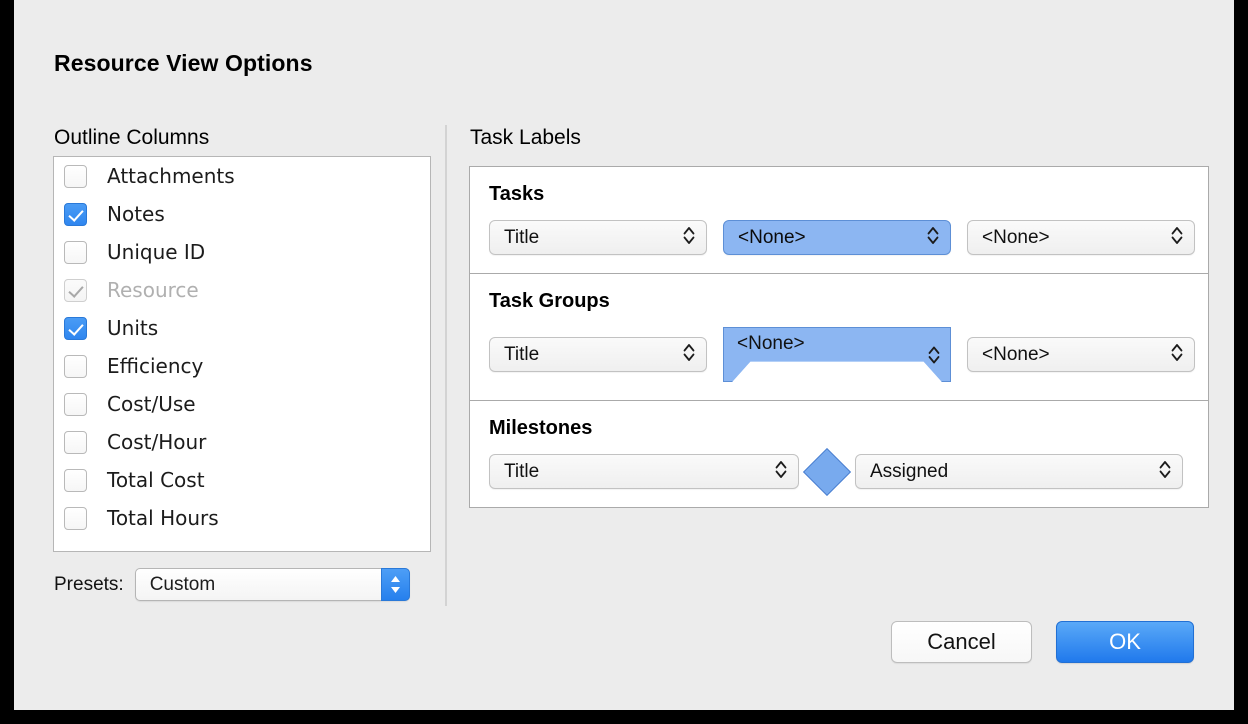 Image resolution: width=1248 pixels, height=724 pixels. I want to click on task-label-section: Tasks Title <None> <None>, so click(839, 228).